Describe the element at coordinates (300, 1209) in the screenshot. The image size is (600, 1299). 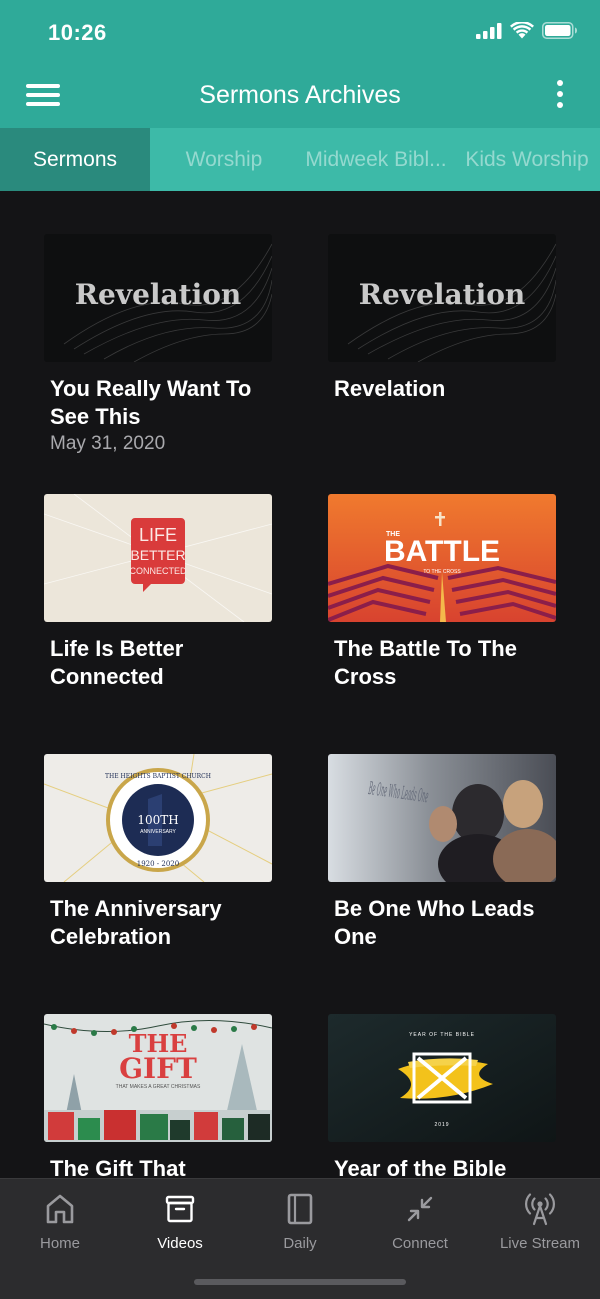
I see `book-icon` at that location.